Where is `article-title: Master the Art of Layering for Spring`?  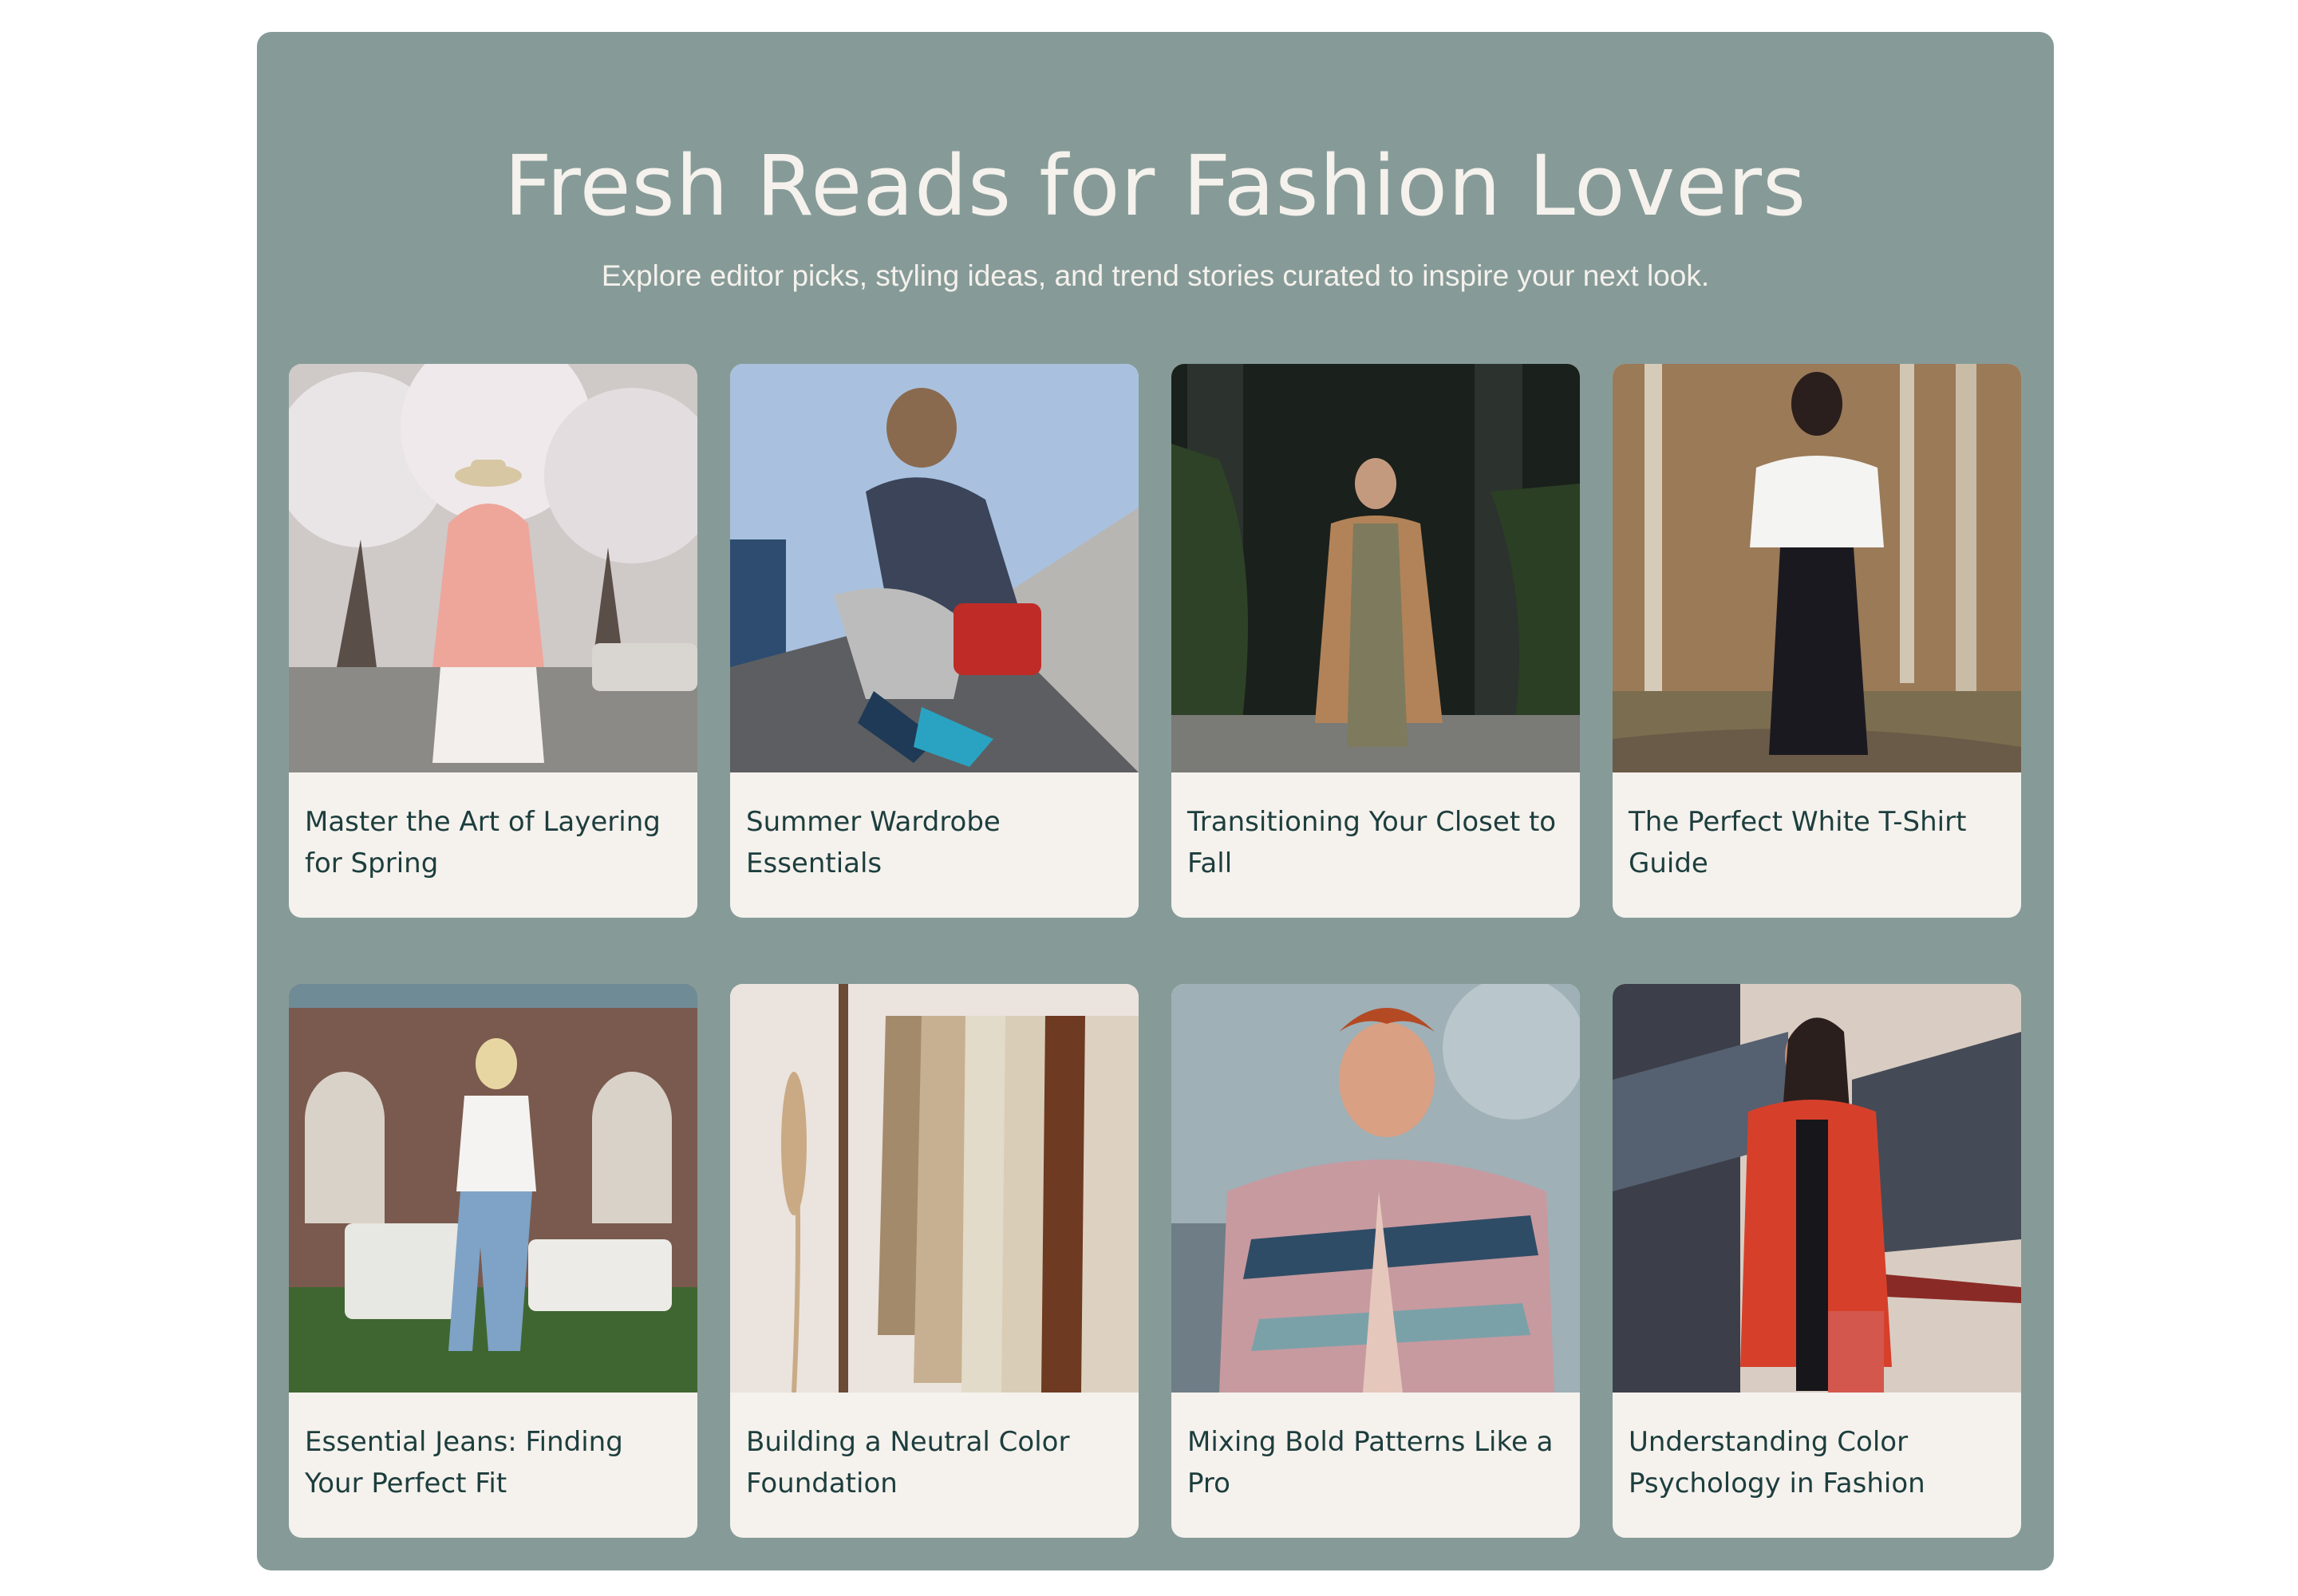 article-title: Master the Art of Layering for Spring is located at coordinates (494, 843).